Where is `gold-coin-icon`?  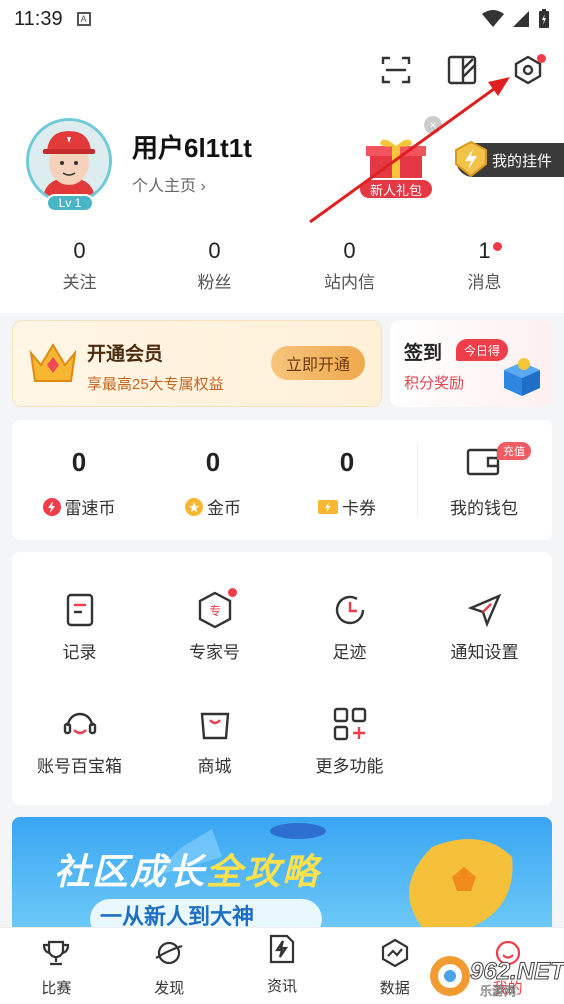
gold-coin-icon is located at coordinates (194, 506).